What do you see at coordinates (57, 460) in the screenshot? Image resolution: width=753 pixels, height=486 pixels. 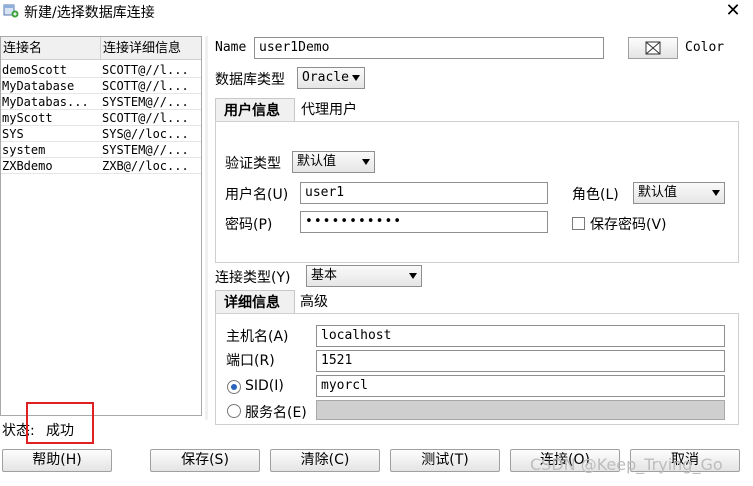 I see `help-button: 帮助(H)` at bounding box center [57, 460].